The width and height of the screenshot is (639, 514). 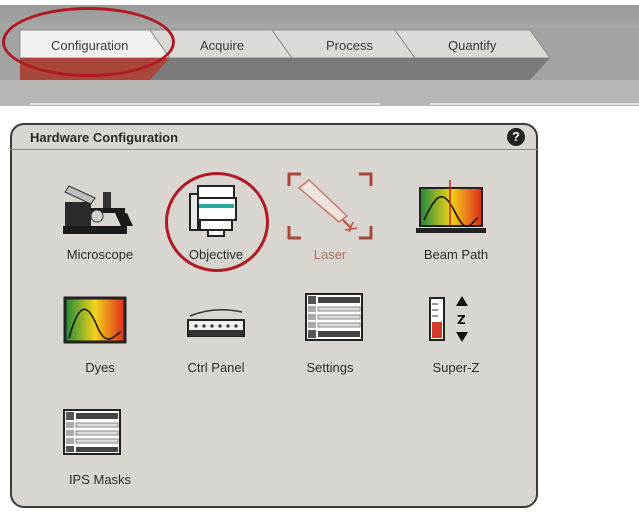 I want to click on tool-settings: Settings, so click(x=330, y=342).